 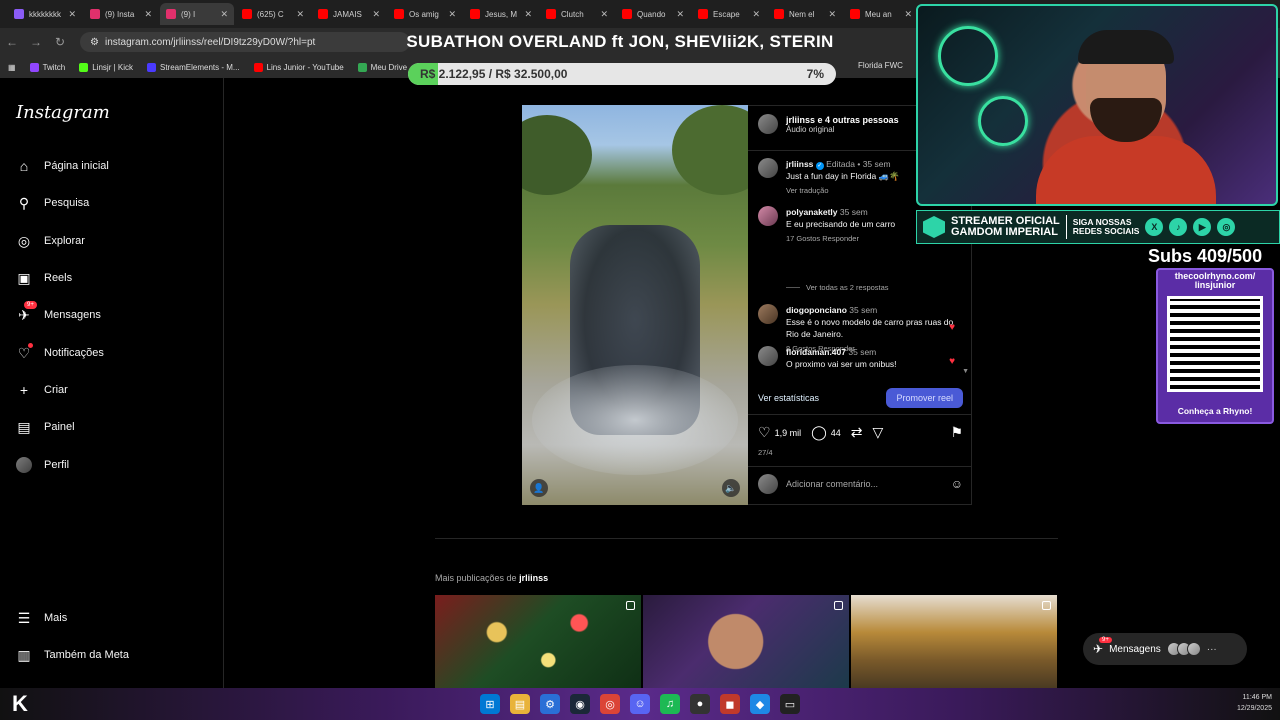 I want to click on comment-group: ◯ 44, so click(x=826, y=432).